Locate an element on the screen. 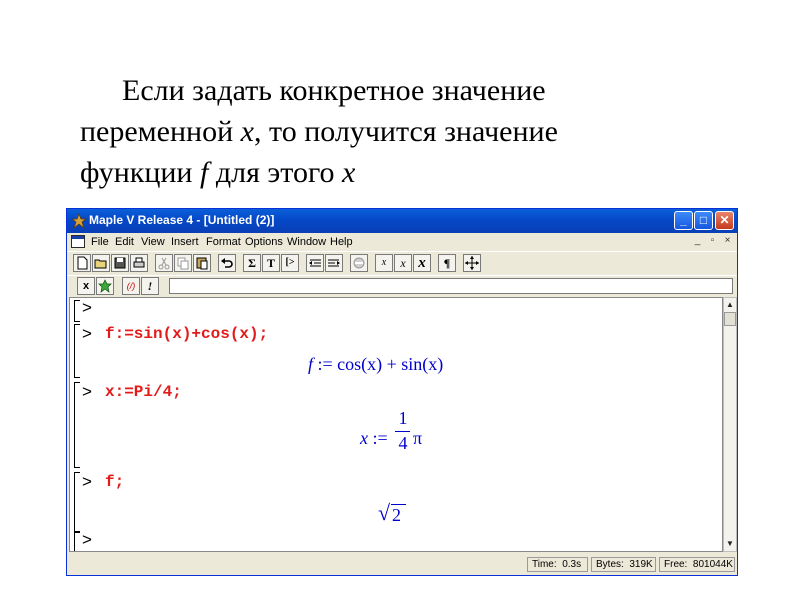 Image resolution: width=800 pixels, height=600 pixels. sigma-button: Σ is located at coordinates (252, 263).